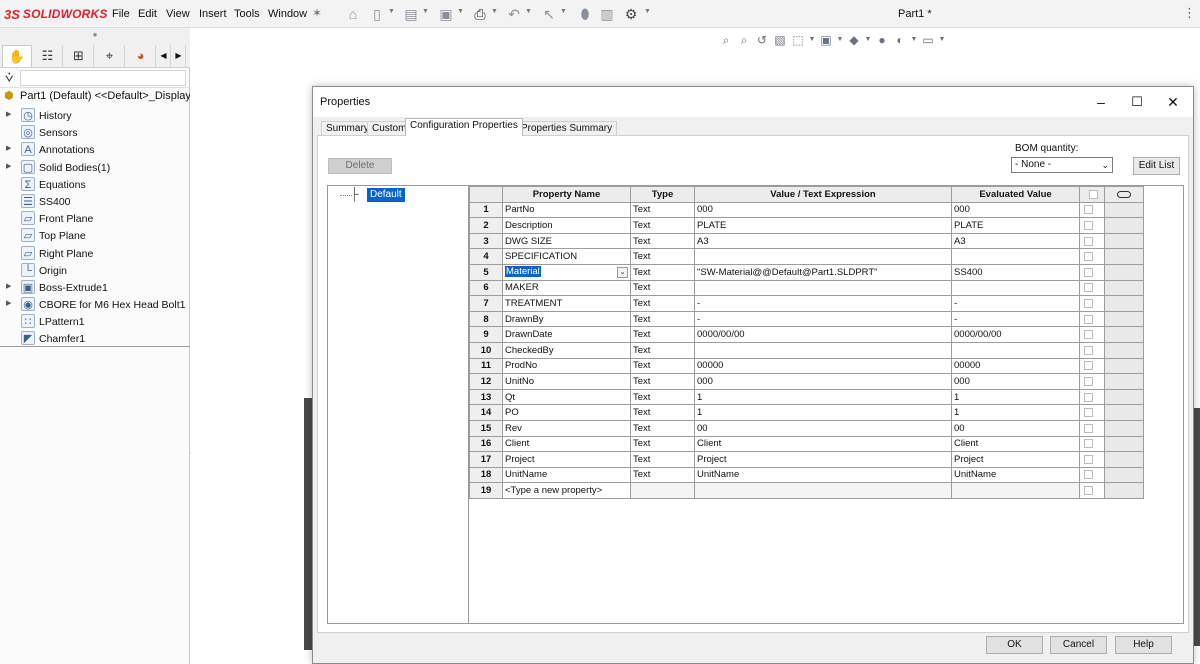 The height and width of the screenshot is (664, 1200). What do you see at coordinates (566, 303) in the screenshot?
I see `property-name-cell: TREATMENT` at bounding box center [566, 303].